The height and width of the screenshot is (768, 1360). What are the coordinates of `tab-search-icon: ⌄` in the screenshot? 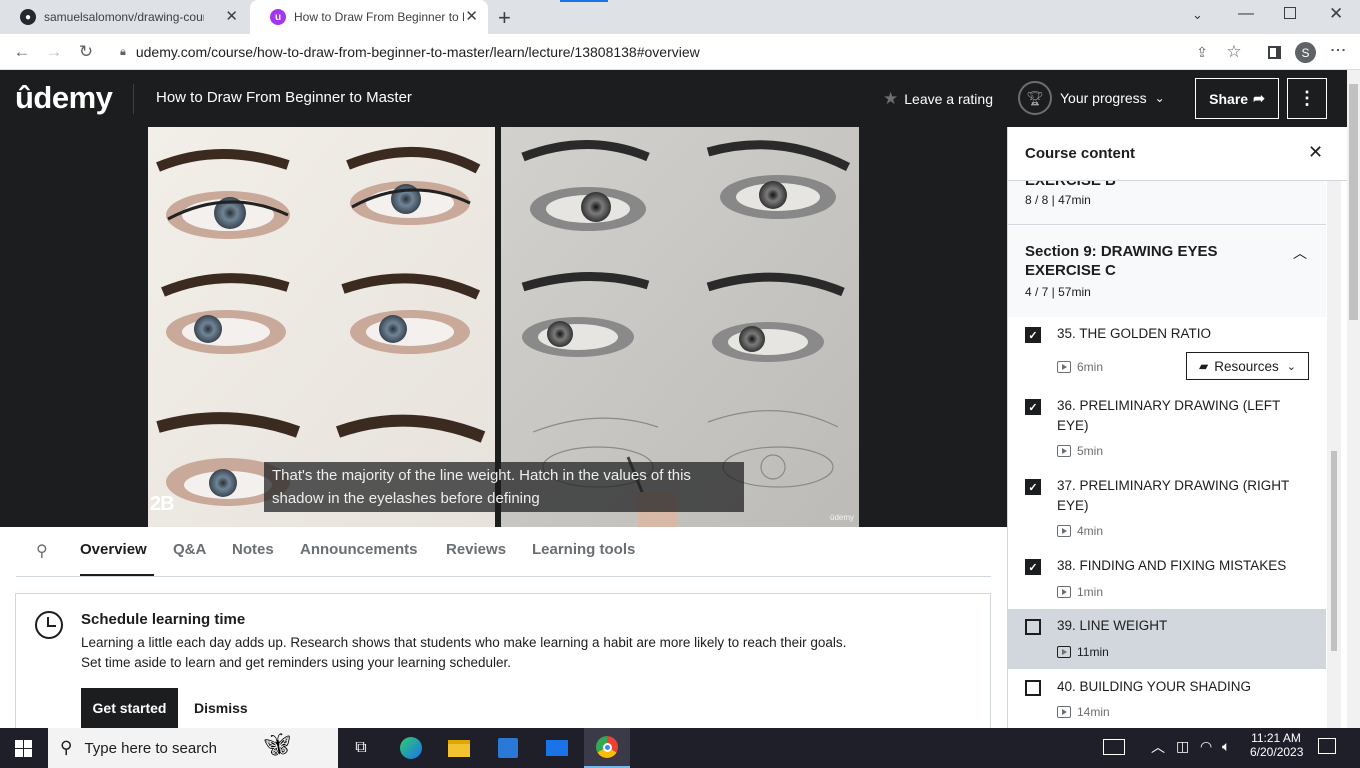 It's located at (1197, 15).